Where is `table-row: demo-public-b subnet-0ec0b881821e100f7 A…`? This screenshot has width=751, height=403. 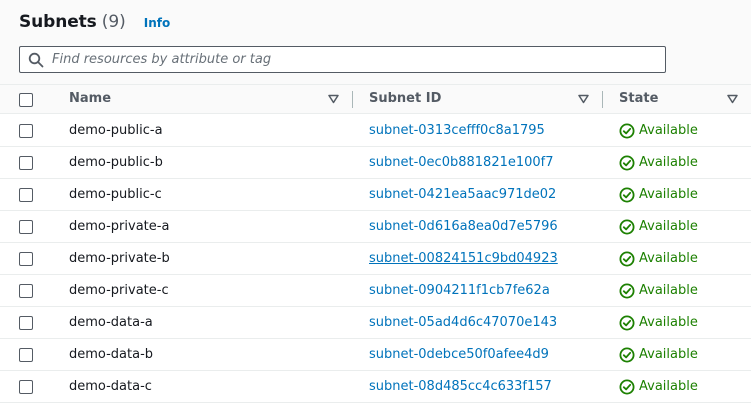 table-row: demo-public-b subnet-0ec0b881821e100f7 A… is located at coordinates (375, 163).